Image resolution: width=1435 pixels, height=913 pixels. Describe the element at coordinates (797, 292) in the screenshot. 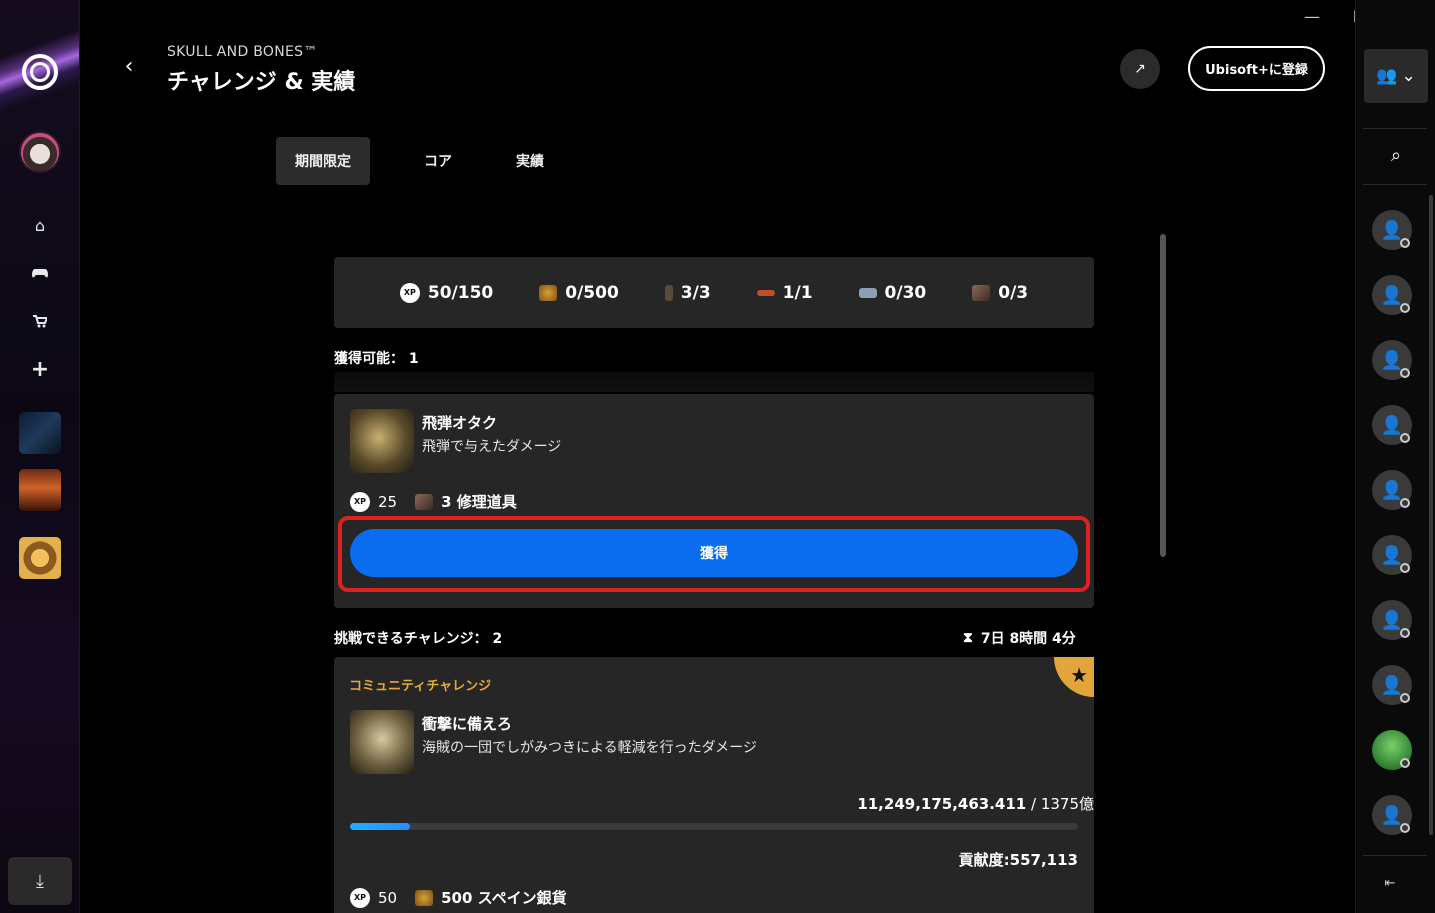

I see `reward-value: 1/1` at that location.